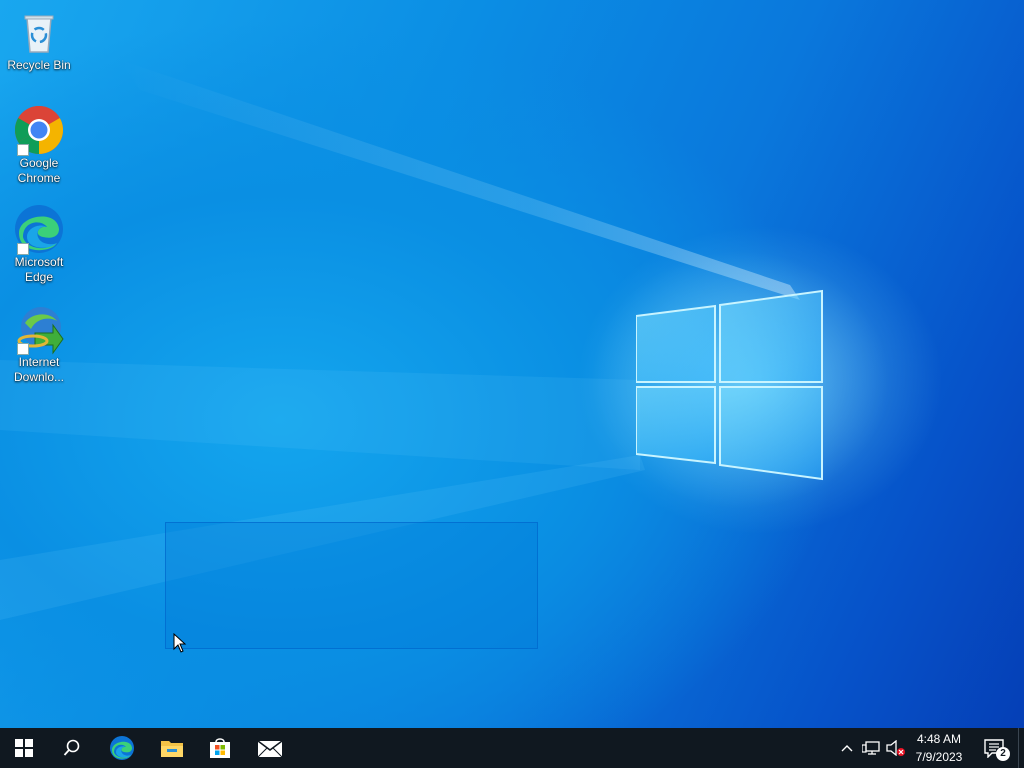 The image size is (1024, 768). Describe the element at coordinates (39, 329) in the screenshot. I see `internet-download-manager-icon` at that location.